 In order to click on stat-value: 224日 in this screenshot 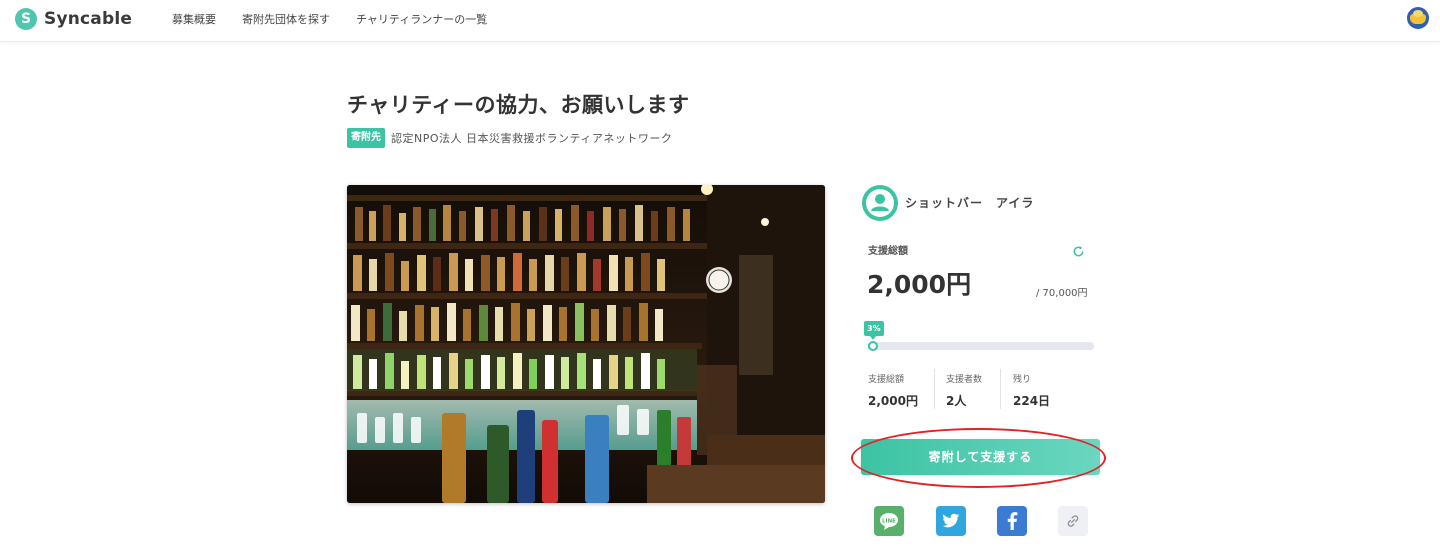, I will do `click(1032, 401)`.